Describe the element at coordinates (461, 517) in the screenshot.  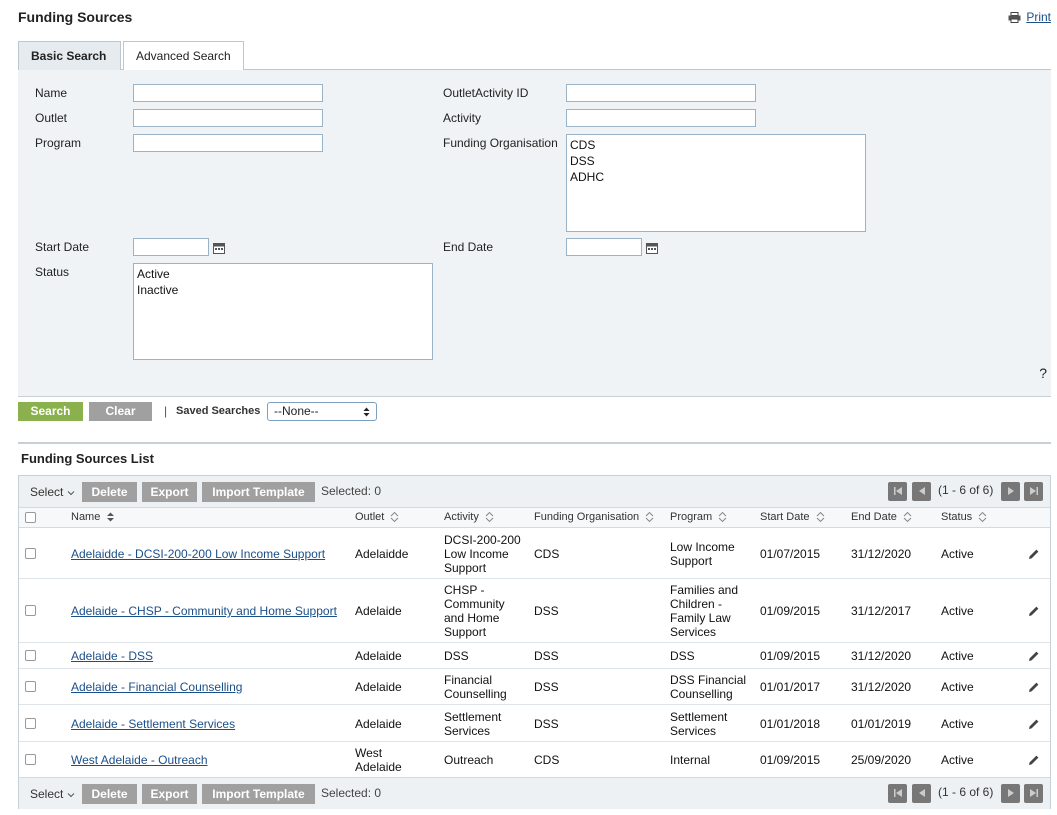
I see `column-label: Activity` at that location.